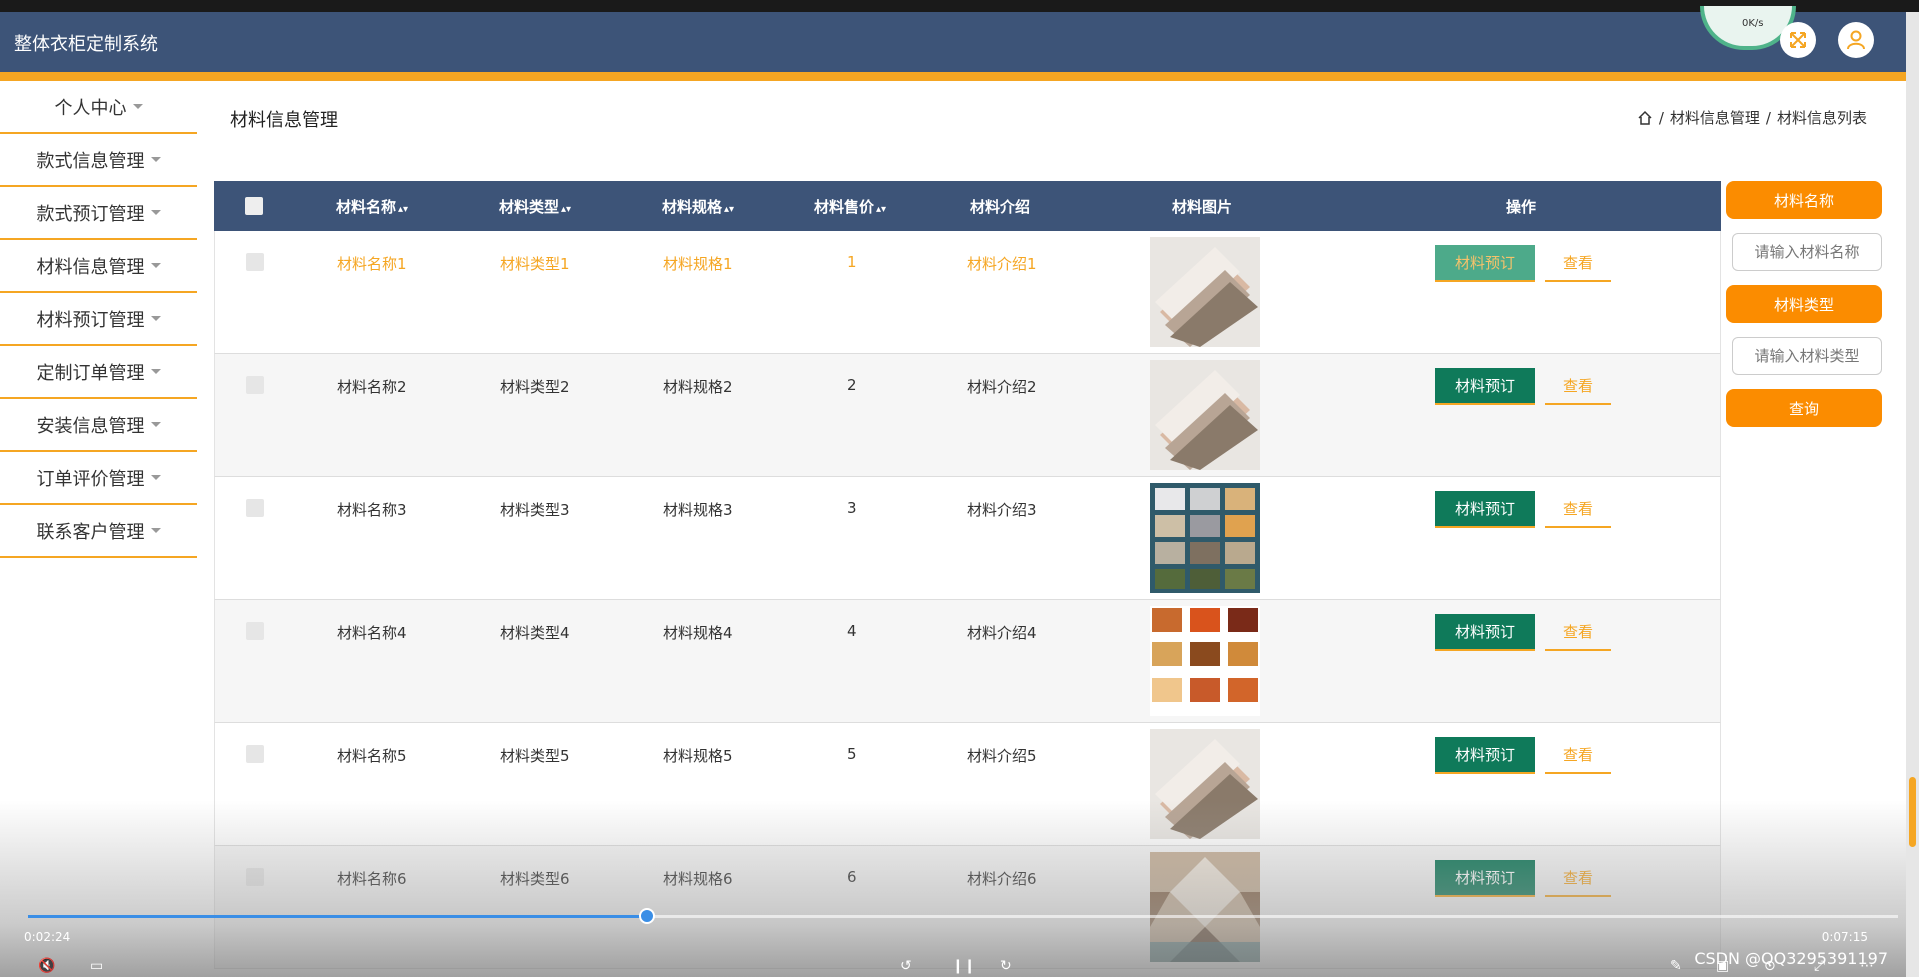 Image resolution: width=1919 pixels, height=977 pixels. What do you see at coordinates (953, 76) in the screenshot?
I see `header-accent-strip` at bounding box center [953, 76].